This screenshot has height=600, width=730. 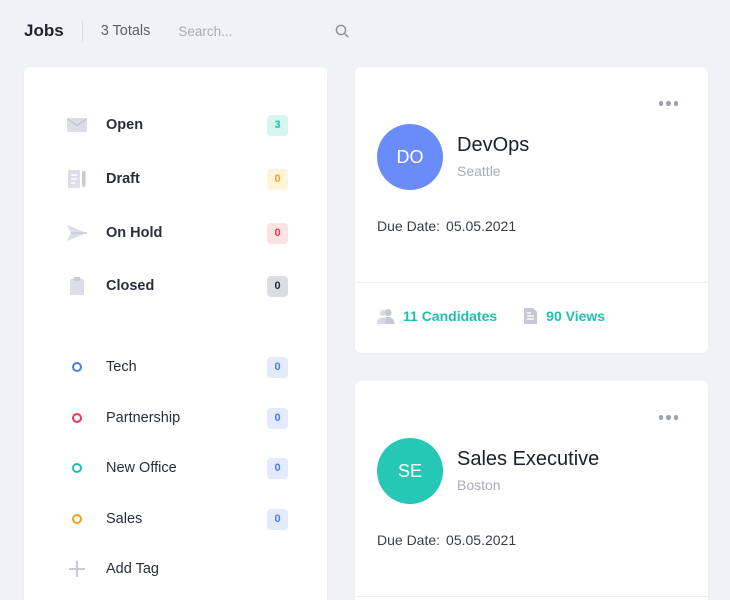 I want to click on sidebar-item-label: Draft, so click(x=123, y=179).